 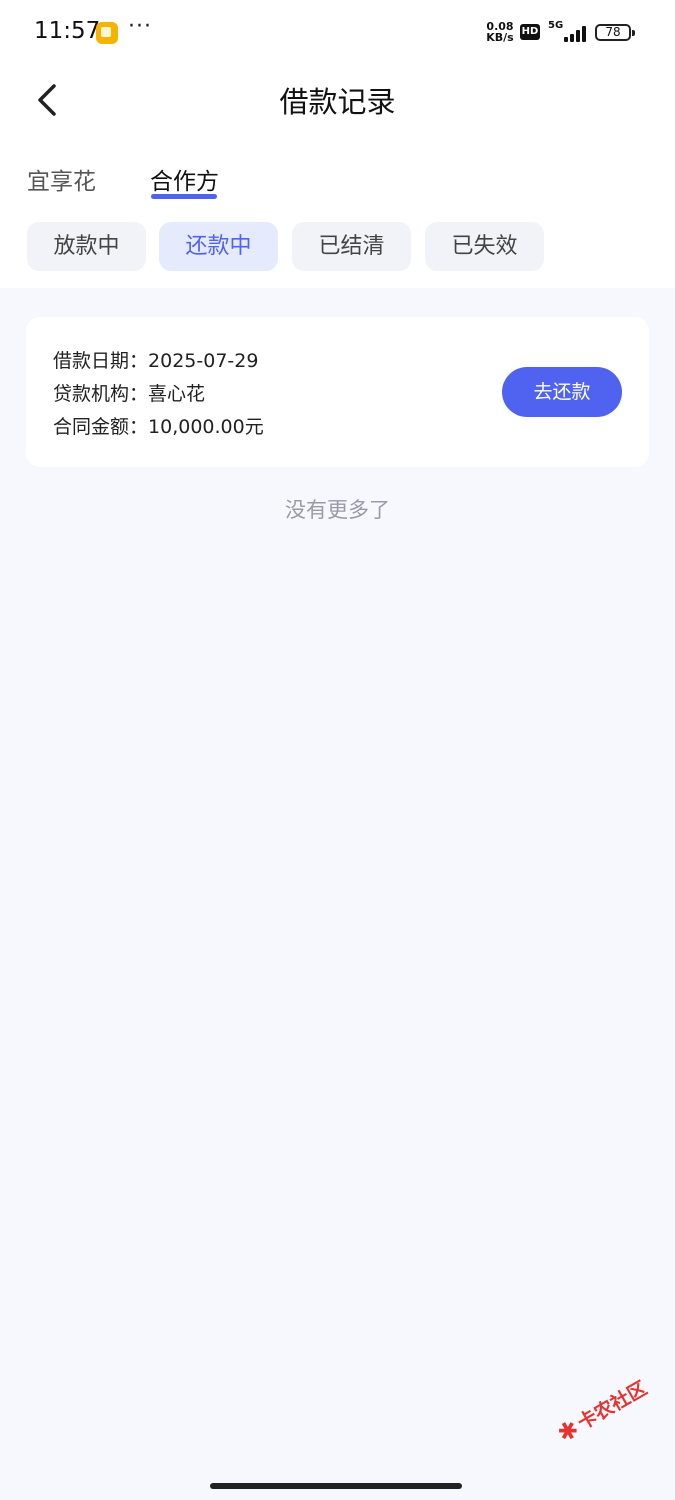 I want to click on hd-icon: HD, so click(x=530, y=32).